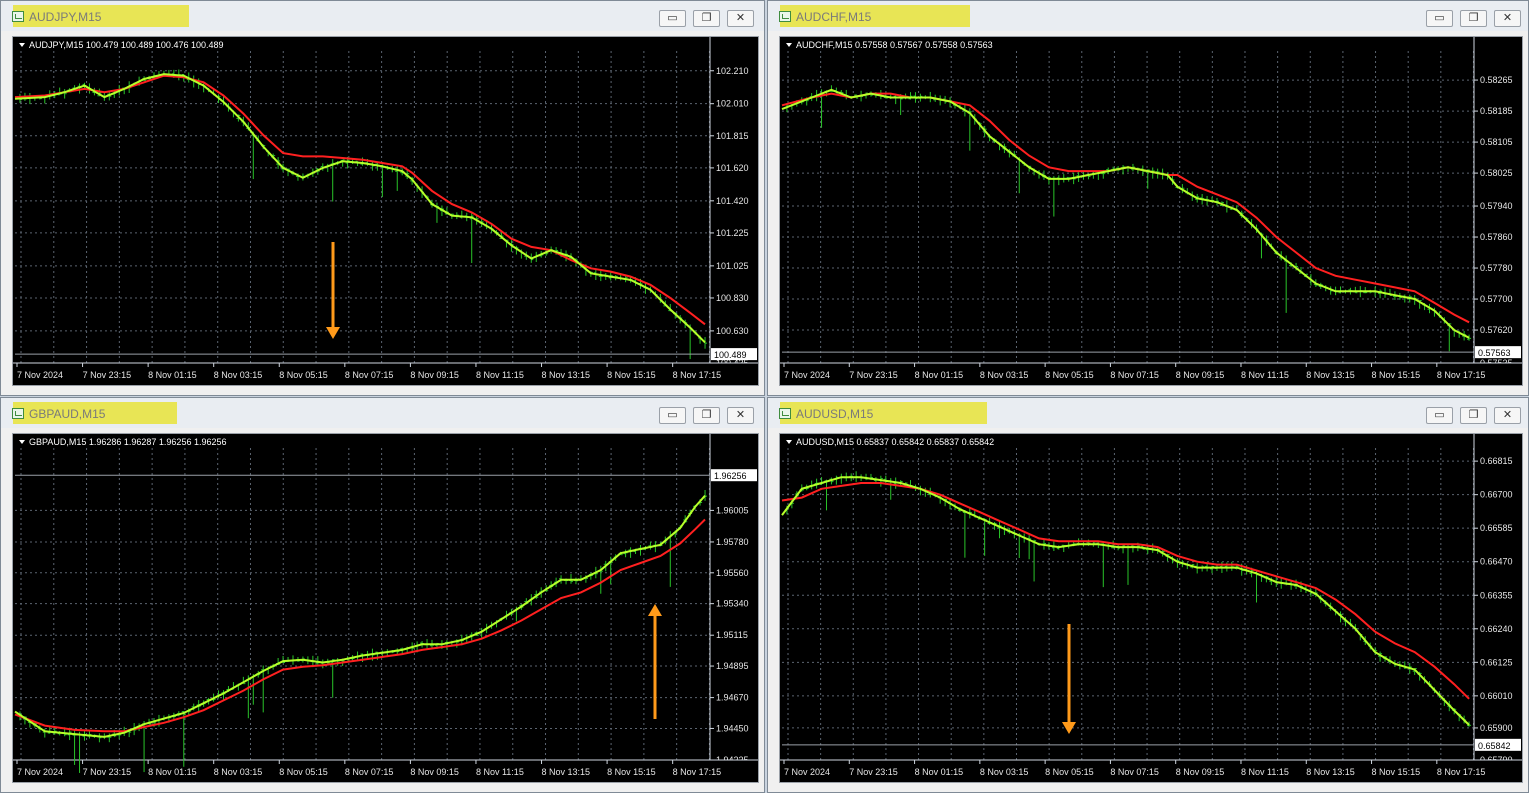  Describe the element at coordinates (1496, 595) in the screenshot. I see `y-tick-label: 0.66355` at that location.